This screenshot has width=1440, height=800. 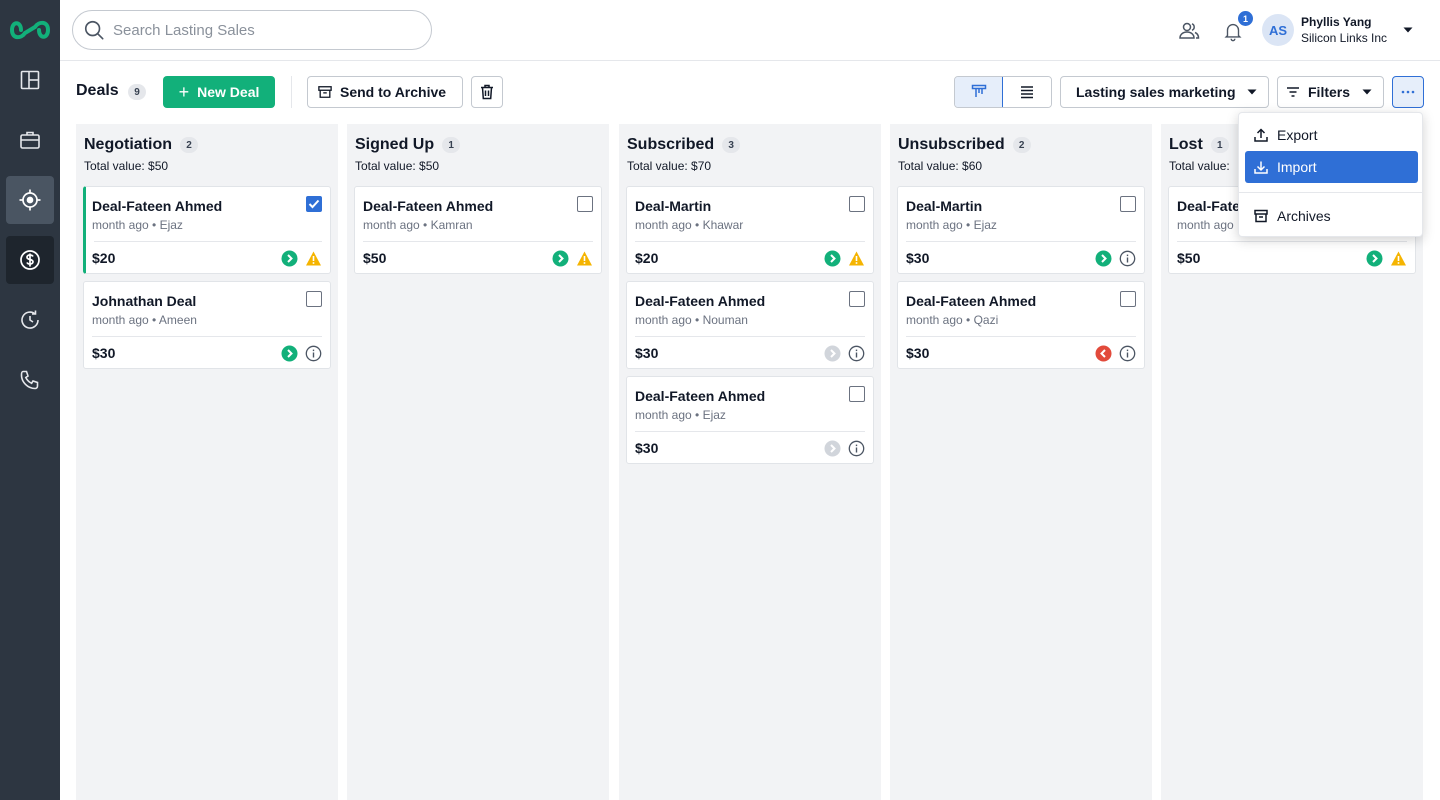 What do you see at coordinates (30, 30) in the screenshot?
I see `app-logo-icon` at bounding box center [30, 30].